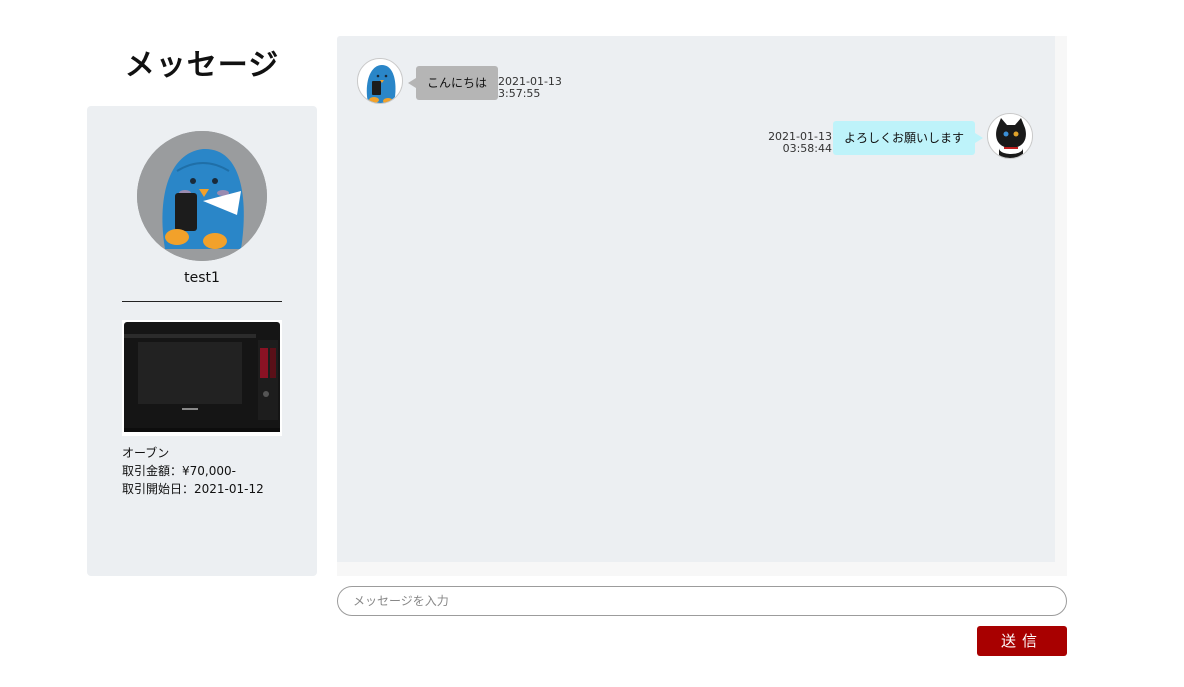 The height and width of the screenshot is (687, 1184). Describe the element at coordinates (179, 471) in the screenshot. I see `item-price: 取引金額：¥70,000-` at that location.